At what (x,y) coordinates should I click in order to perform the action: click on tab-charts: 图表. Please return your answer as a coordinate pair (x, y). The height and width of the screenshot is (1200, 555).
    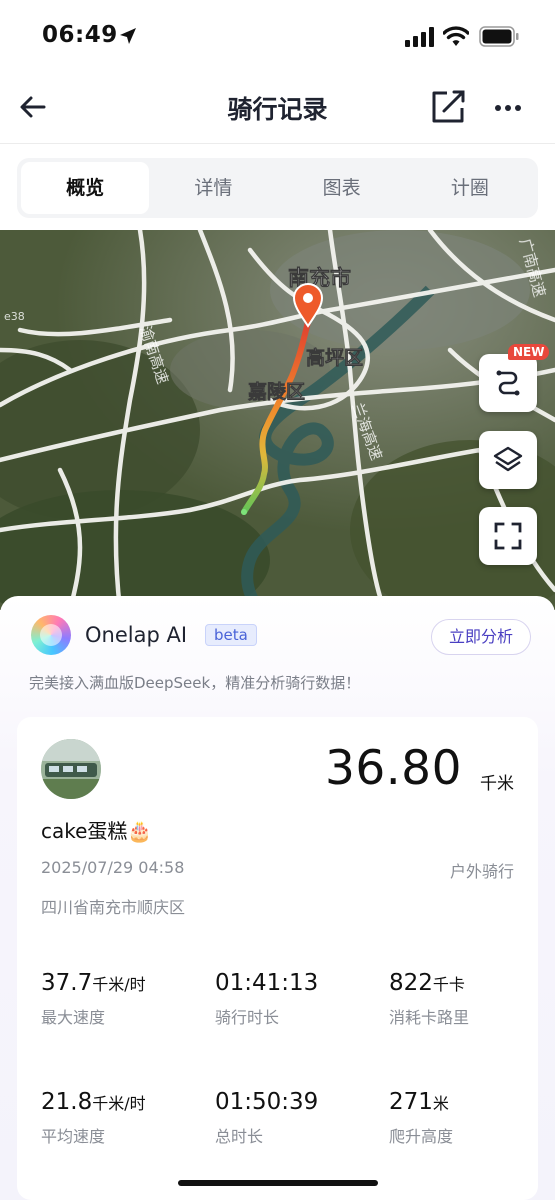
    Looking at the image, I should click on (342, 188).